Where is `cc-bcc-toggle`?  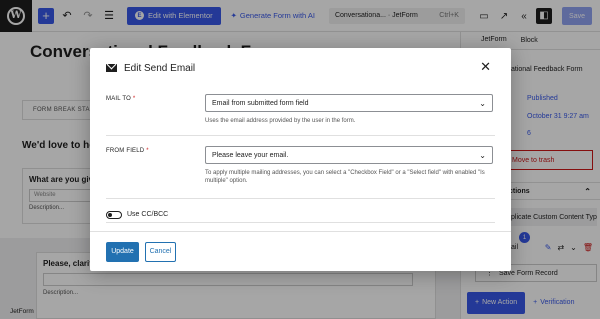
cc-bcc-toggle is located at coordinates (114, 214).